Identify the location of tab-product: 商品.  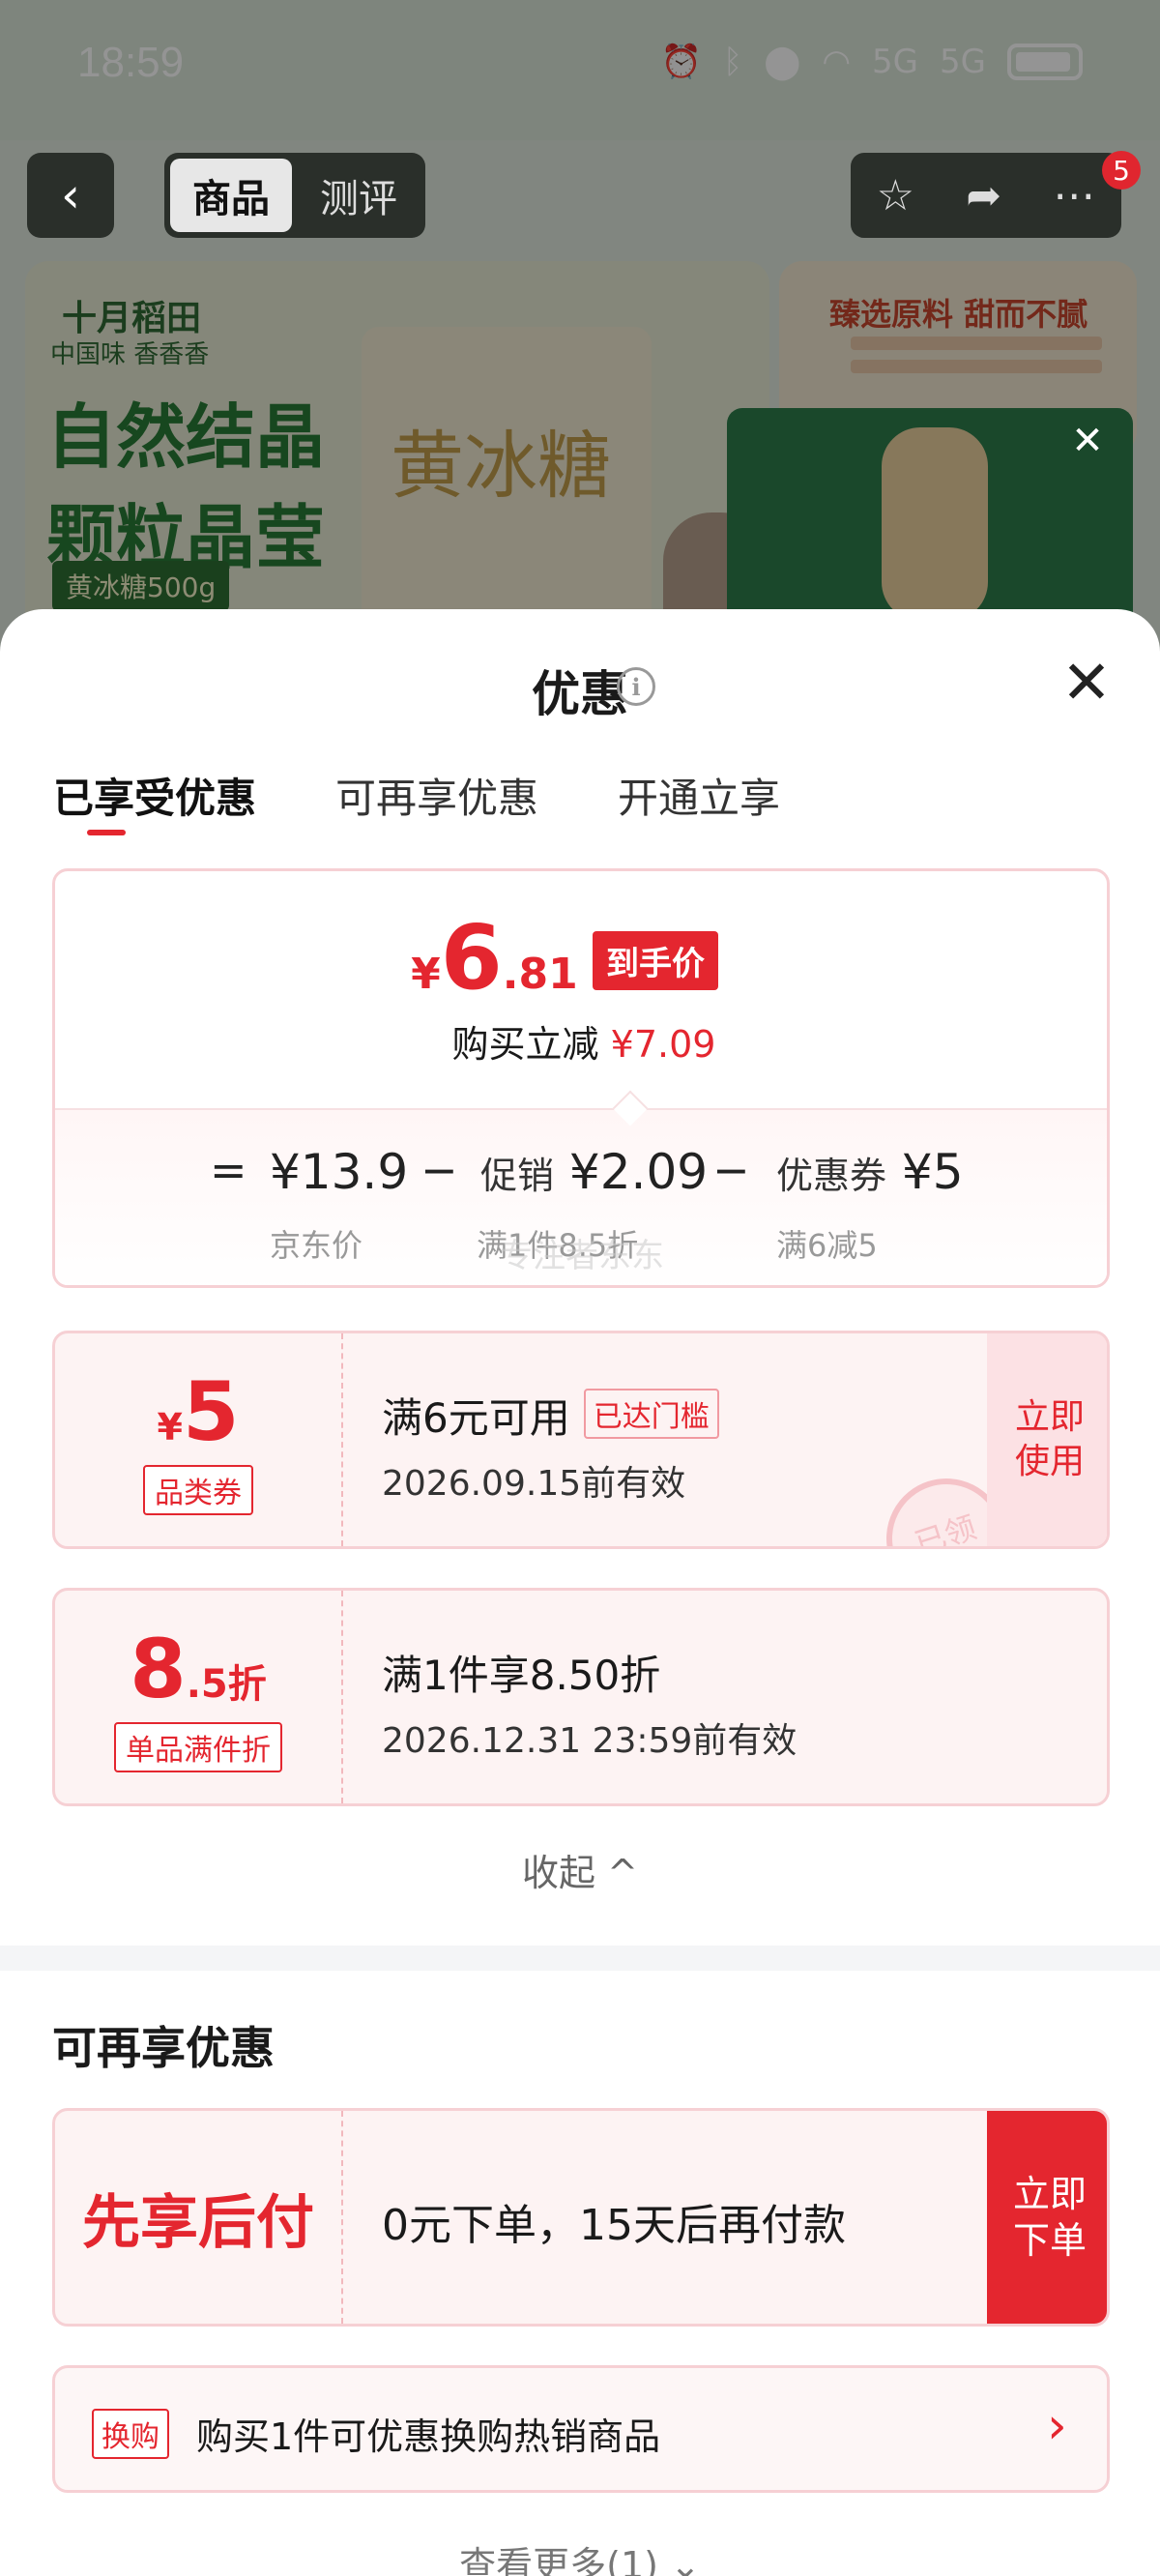
(231, 195).